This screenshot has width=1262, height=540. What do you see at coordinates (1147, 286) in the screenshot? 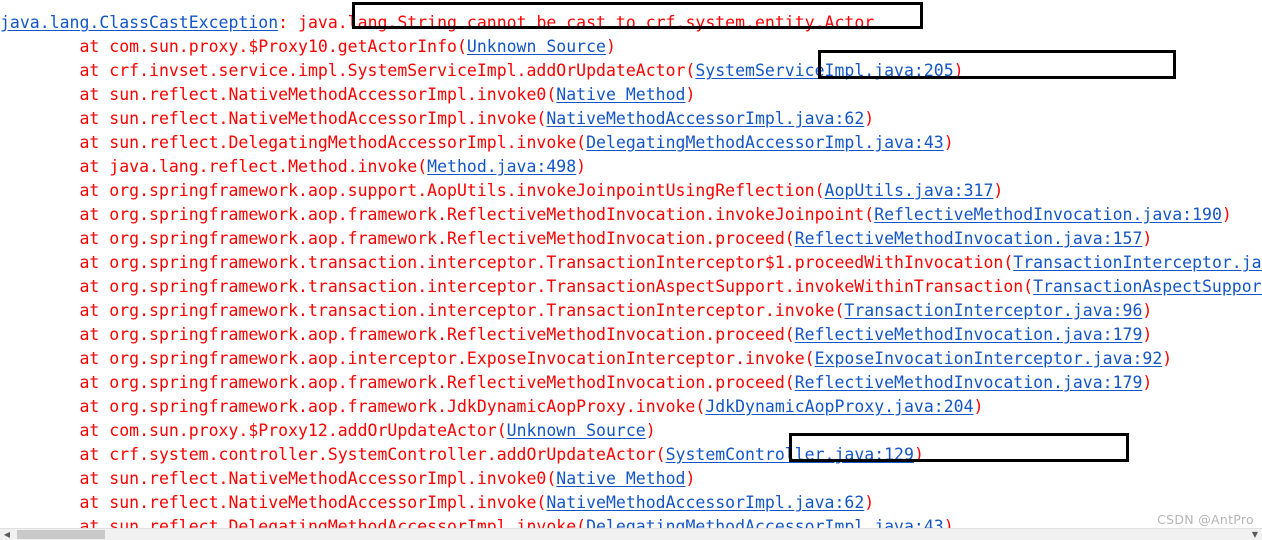
I see `source-location-link: TransactionAspectSupport.java:282` at bounding box center [1147, 286].